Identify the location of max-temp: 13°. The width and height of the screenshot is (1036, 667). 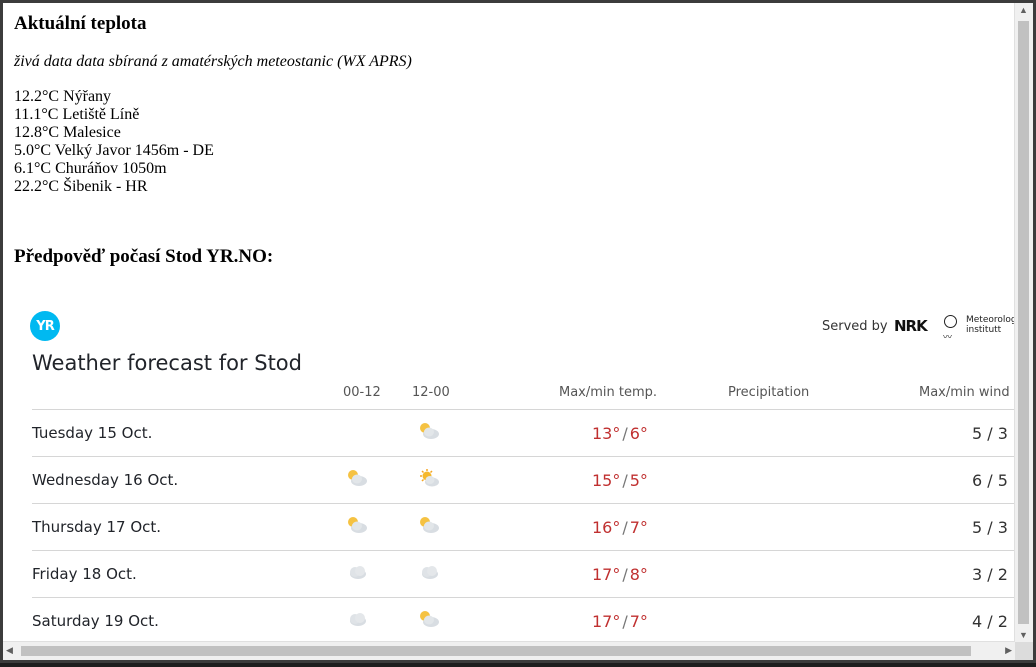
(606, 433).